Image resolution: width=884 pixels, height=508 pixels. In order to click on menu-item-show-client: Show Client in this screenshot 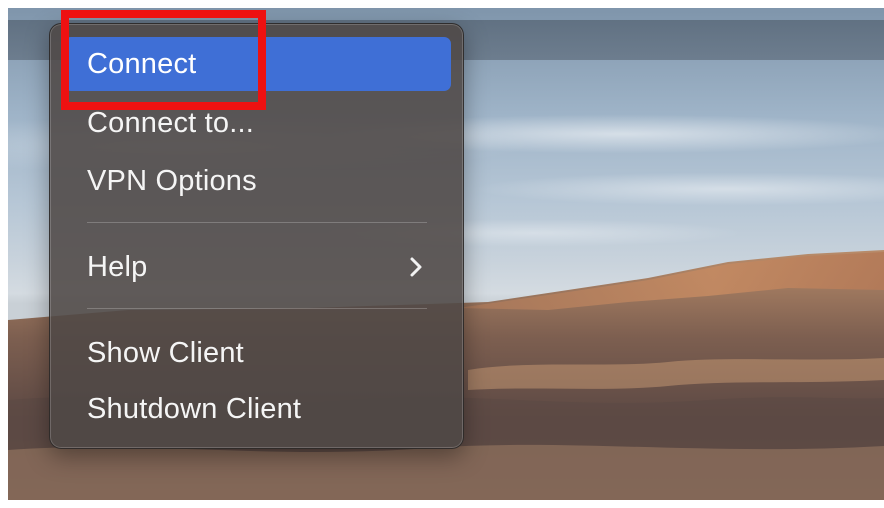, I will do `click(257, 353)`.